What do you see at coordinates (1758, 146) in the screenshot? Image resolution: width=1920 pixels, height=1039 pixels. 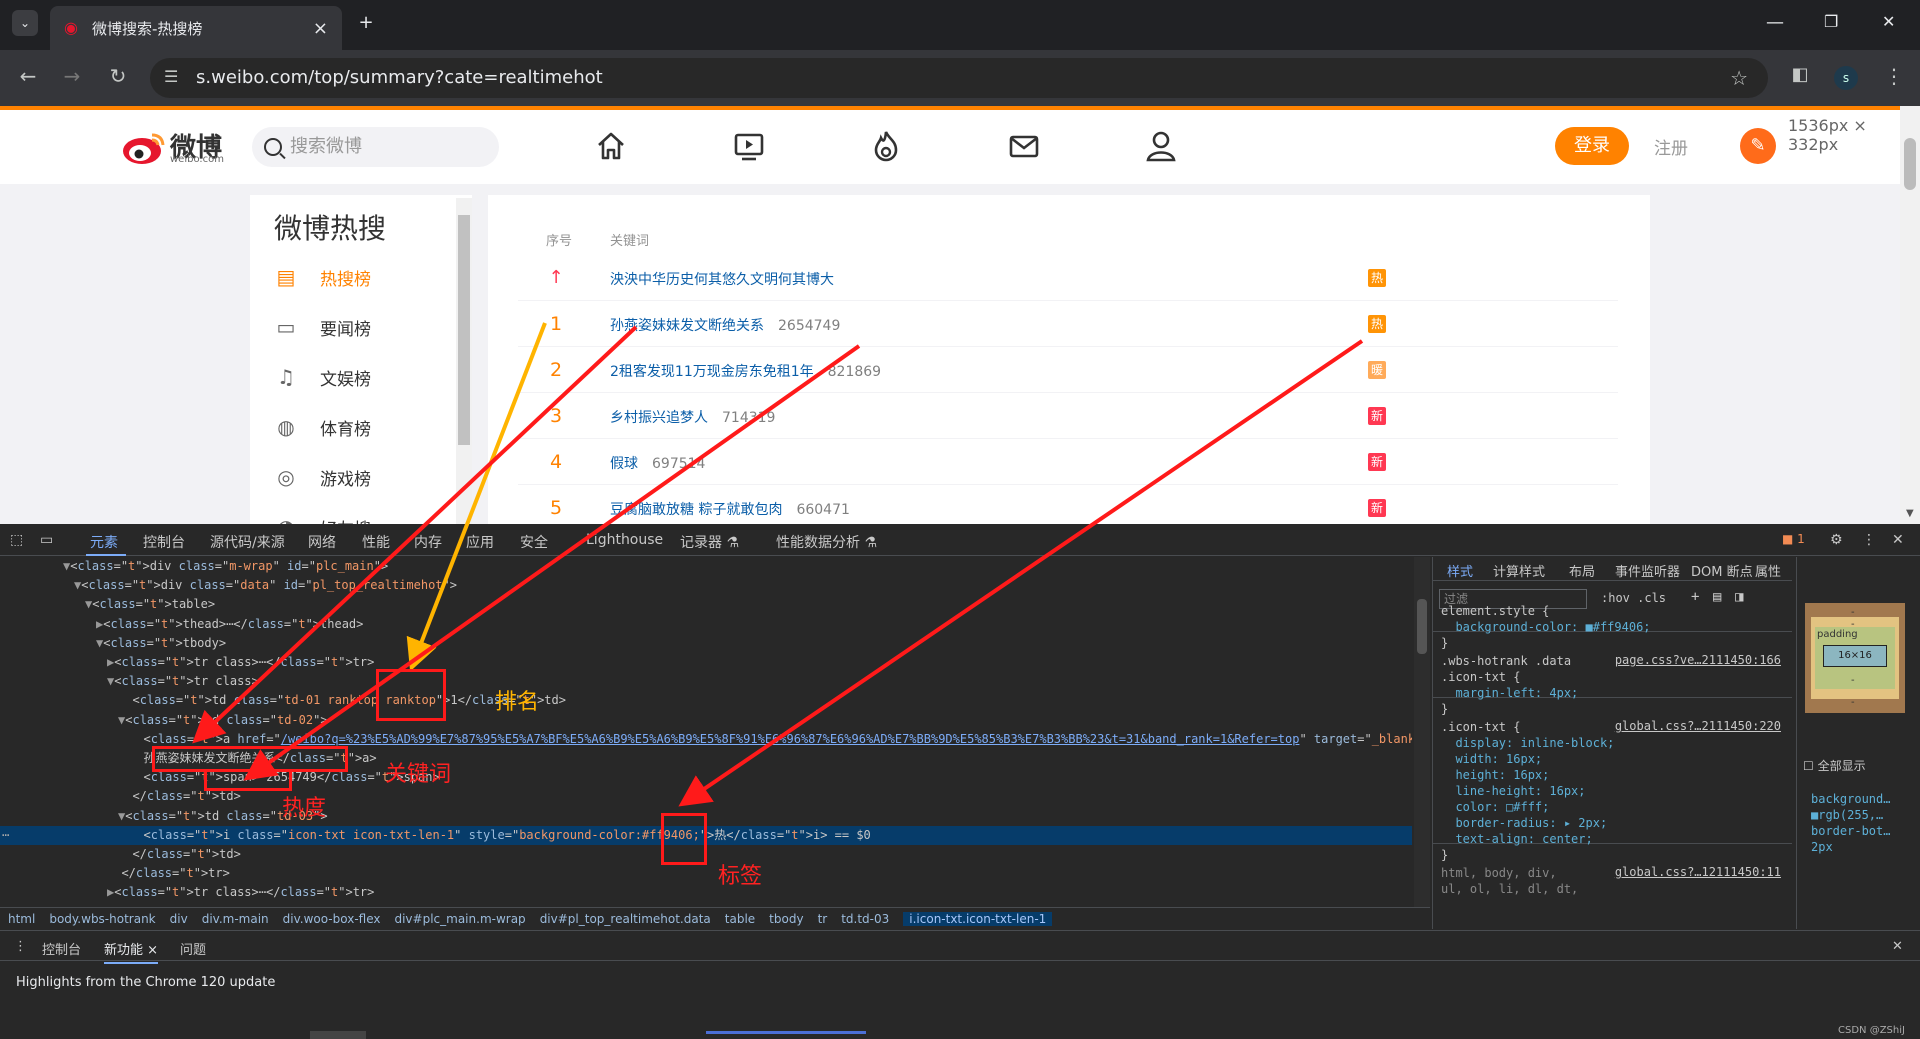 I see `compose-pencil-icon: ✎` at bounding box center [1758, 146].